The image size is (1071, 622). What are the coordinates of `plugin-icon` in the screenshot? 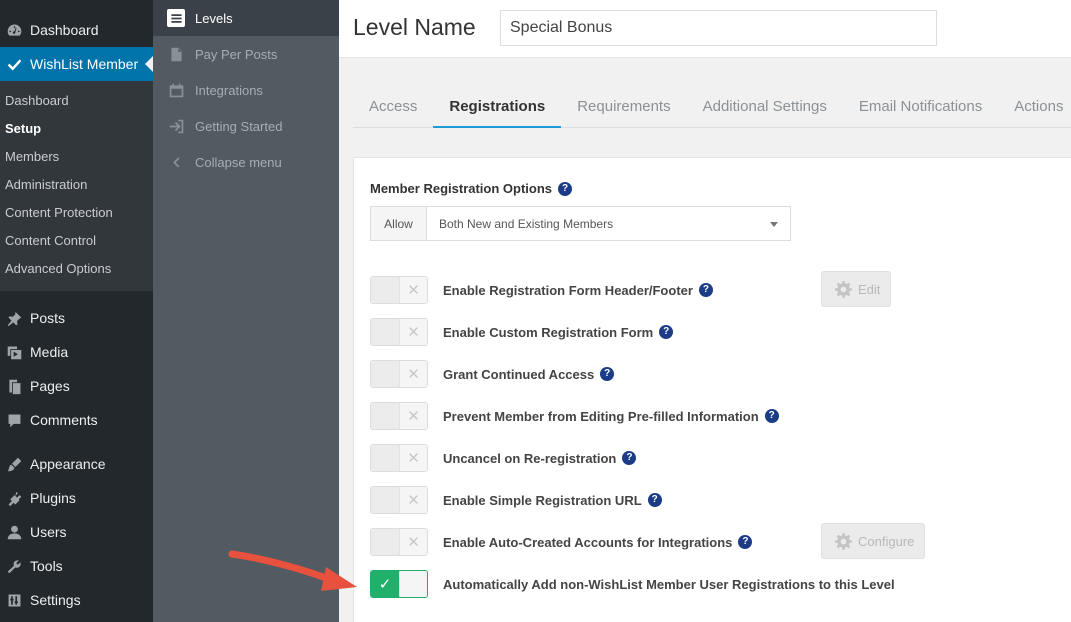 It's located at (14, 498).